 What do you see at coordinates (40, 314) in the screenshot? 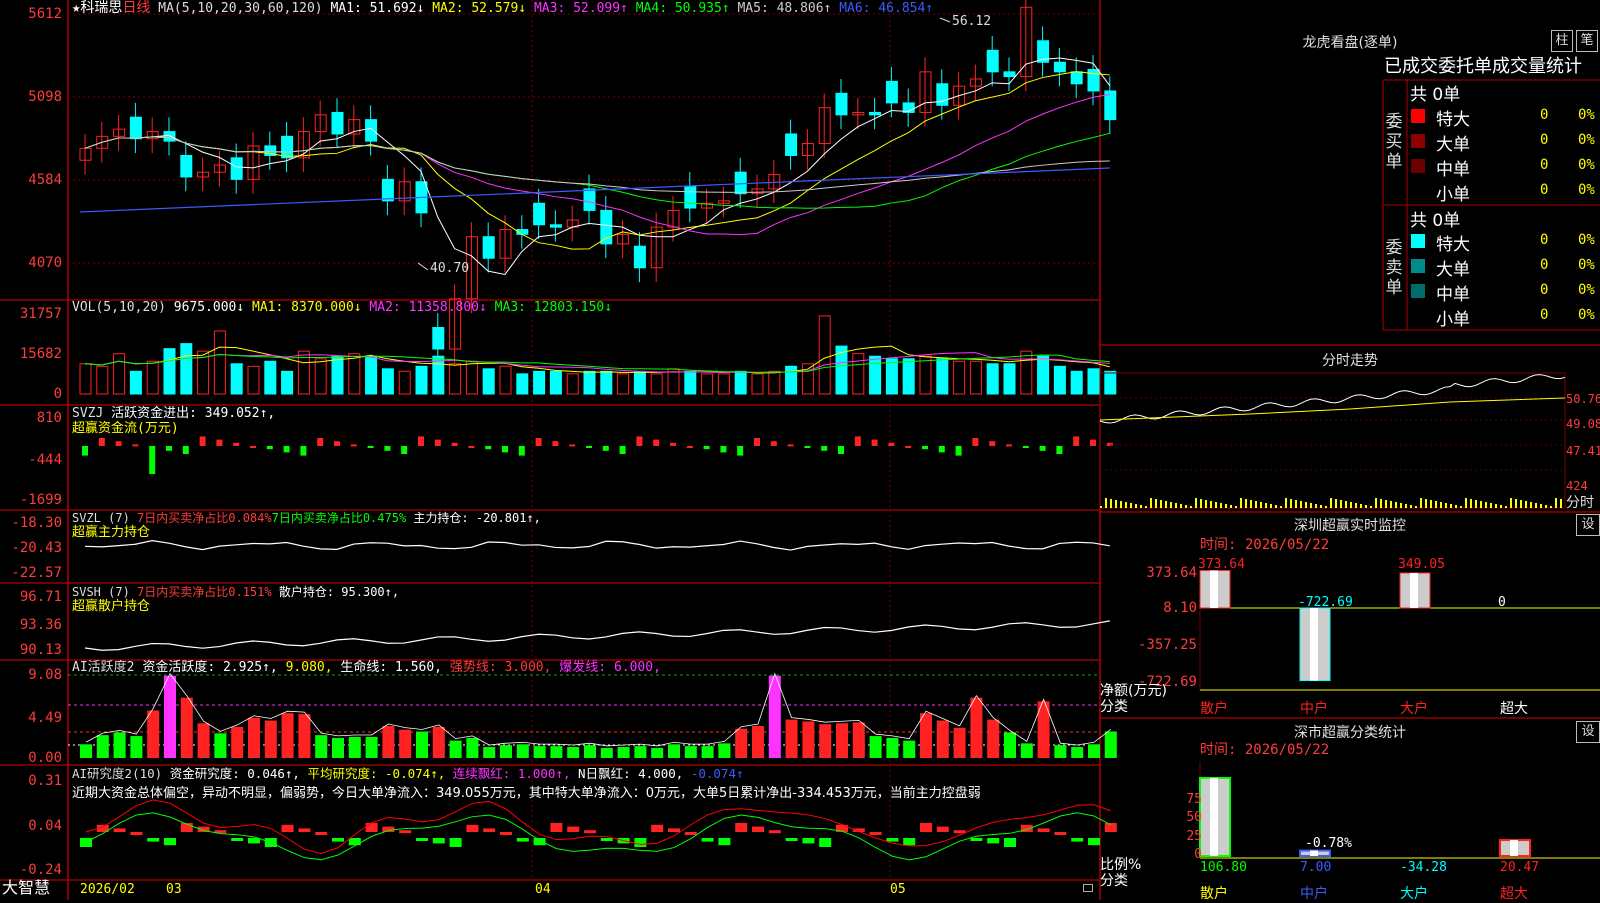
I see `axis-tick-label: 31757` at bounding box center [40, 314].